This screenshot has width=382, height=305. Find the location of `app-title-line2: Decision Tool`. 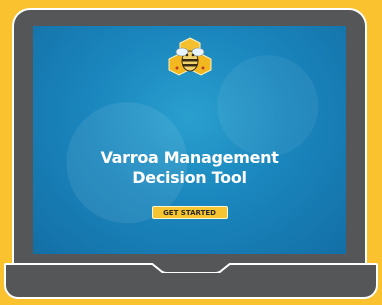

app-title-line2: Decision Tool is located at coordinates (189, 177).